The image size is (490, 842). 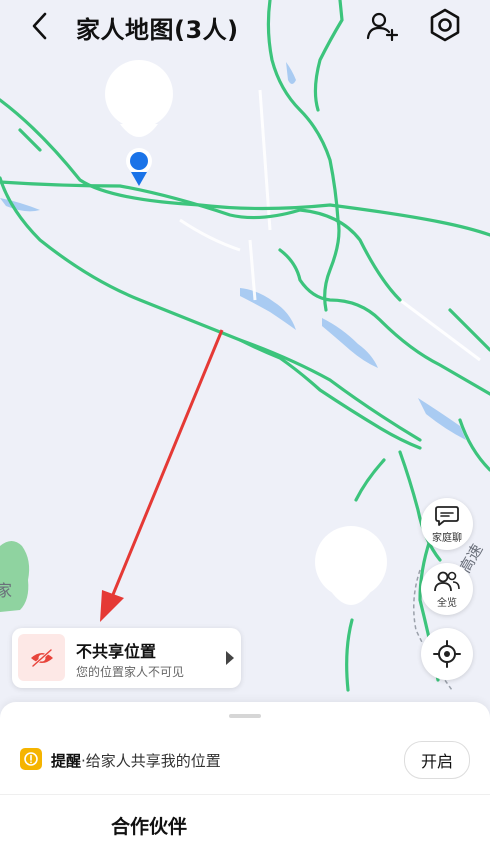 I want to click on gear-icon, so click(x=445, y=25).